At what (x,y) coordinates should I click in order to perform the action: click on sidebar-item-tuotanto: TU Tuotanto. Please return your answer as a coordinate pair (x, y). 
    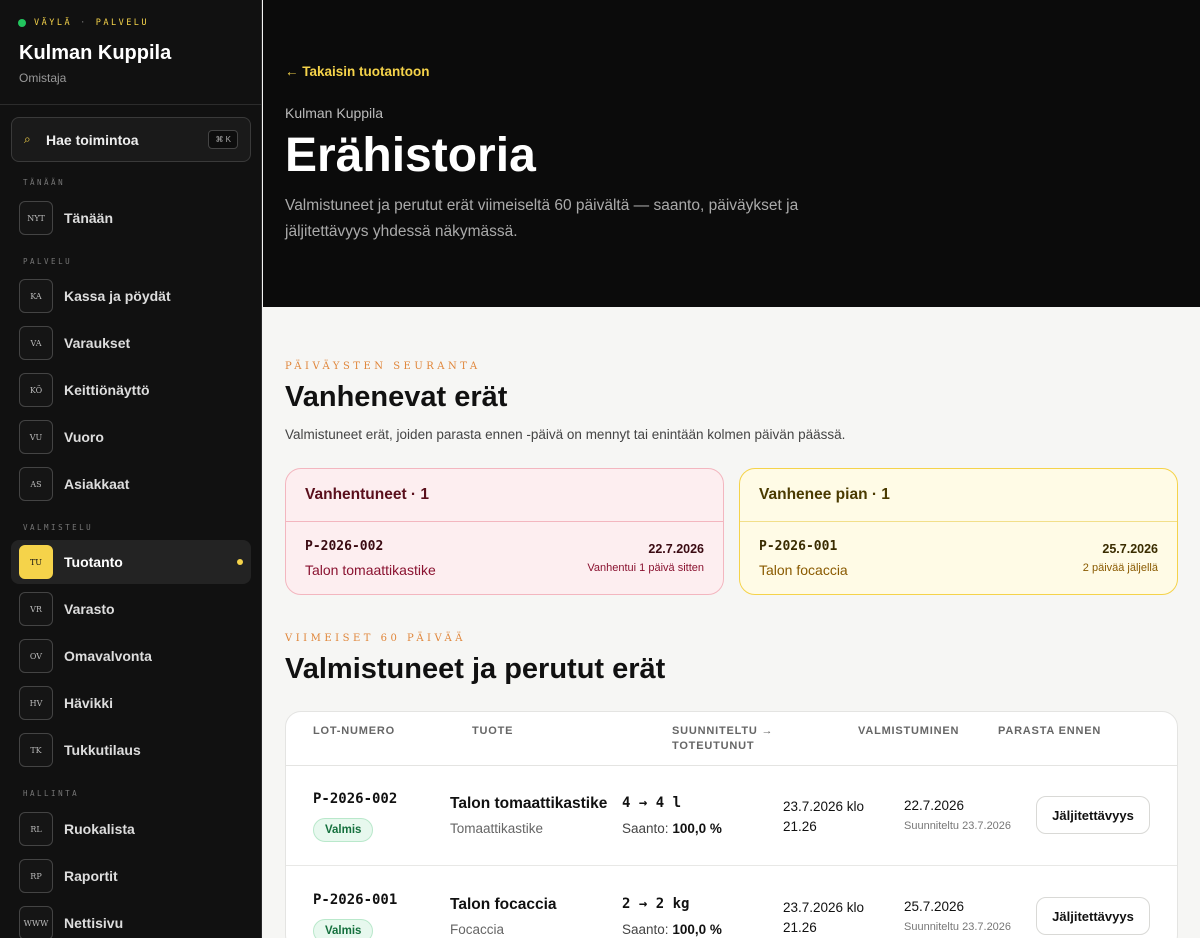
    Looking at the image, I should click on (131, 562).